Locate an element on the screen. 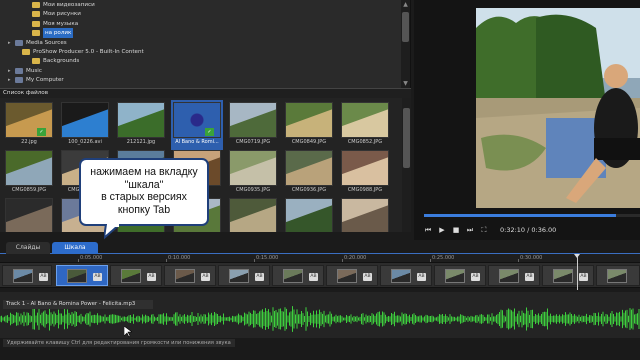 The height and width of the screenshot is (360, 640). fullscreen-icon: ⛶ is located at coordinates (484, 230).